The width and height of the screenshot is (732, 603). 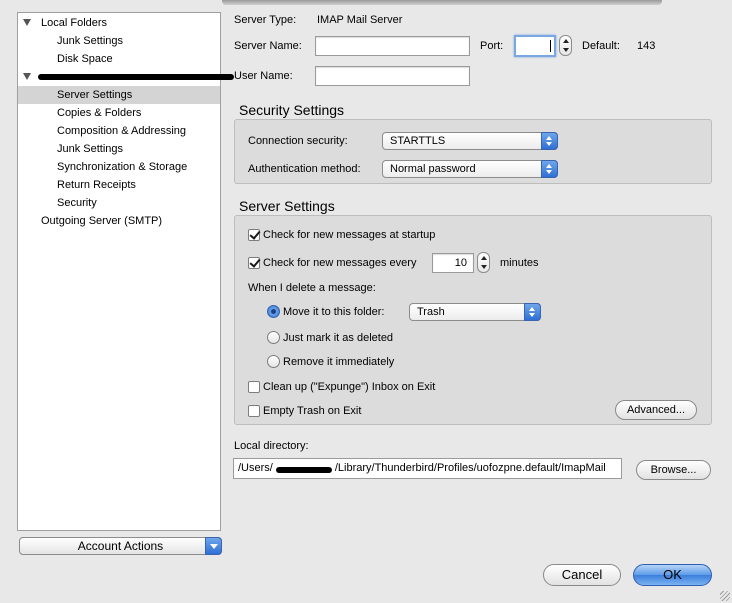 I want to click on empty-trash-checkbox, so click(x=254, y=411).